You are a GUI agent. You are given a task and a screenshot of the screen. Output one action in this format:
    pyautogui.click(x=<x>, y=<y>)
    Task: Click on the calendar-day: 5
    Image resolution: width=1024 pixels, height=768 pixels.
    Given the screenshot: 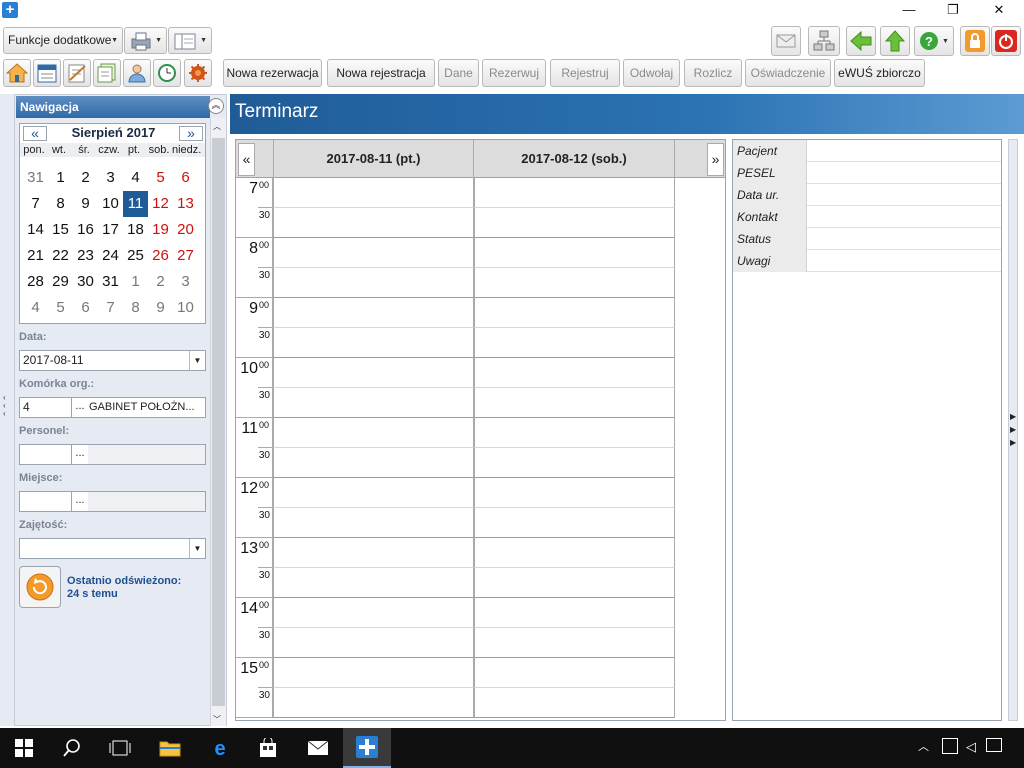 What is the action you would take?
    pyautogui.click(x=60, y=308)
    